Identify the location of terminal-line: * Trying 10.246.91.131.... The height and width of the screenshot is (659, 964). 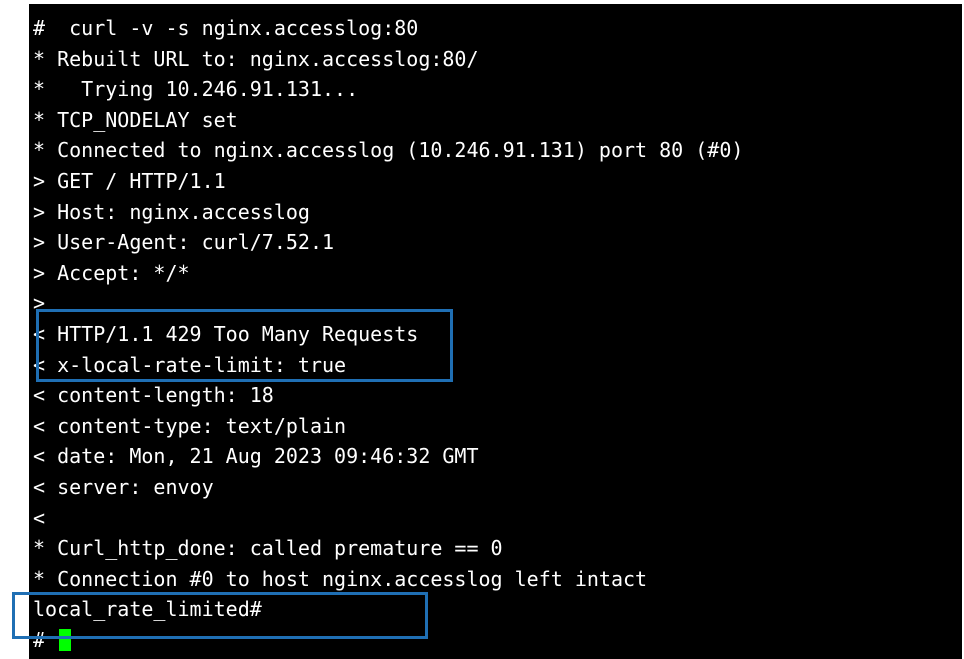
(196, 89).